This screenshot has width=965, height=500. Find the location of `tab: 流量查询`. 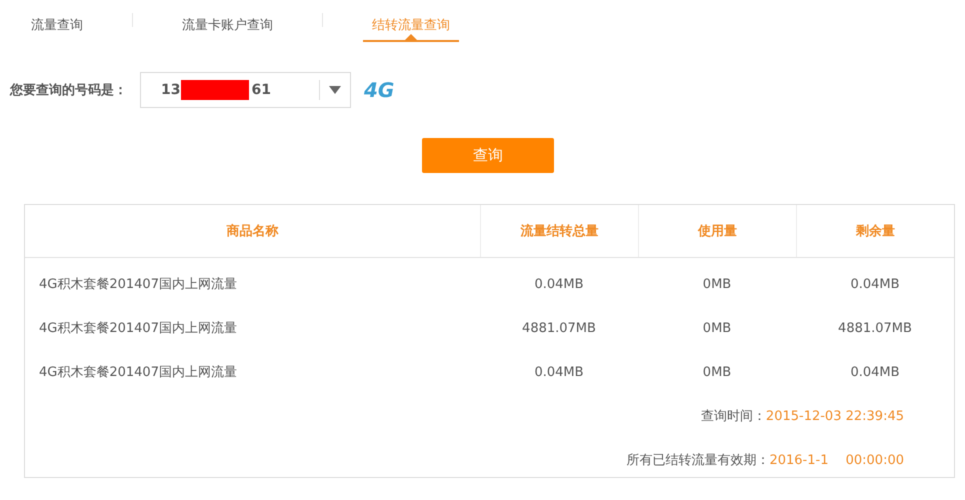

tab: 流量查询 is located at coordinates (57, 21).